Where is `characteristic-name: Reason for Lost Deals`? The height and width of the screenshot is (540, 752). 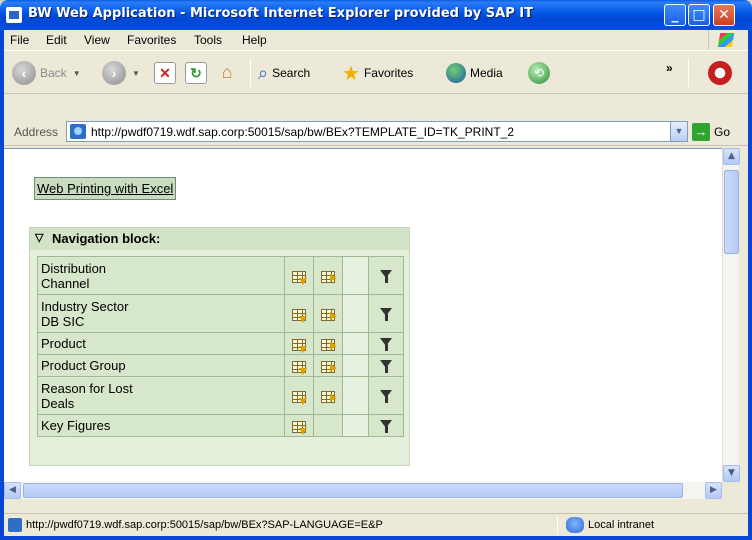
characteristic-name: Reason for Lost Deals is located at coordinates (161, 395).